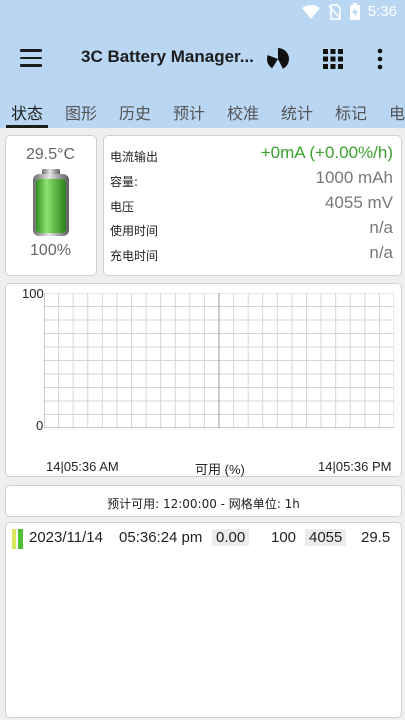  Describe the element at coordinates (189, 112) in the screenshot. I see `tab-estimate: 预计` at that location.